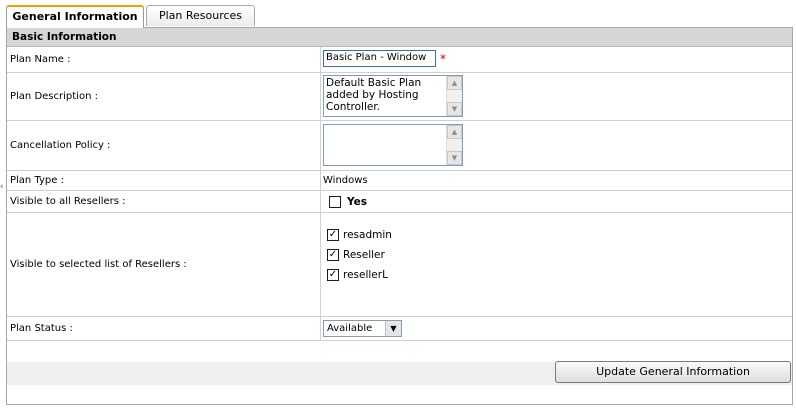 This screenshot has width=796, height=410. Describe the element at coordinates (399, 202) in the screenshot. I see `visible-all-row: Visible to all Resellers : Yes` at that location.